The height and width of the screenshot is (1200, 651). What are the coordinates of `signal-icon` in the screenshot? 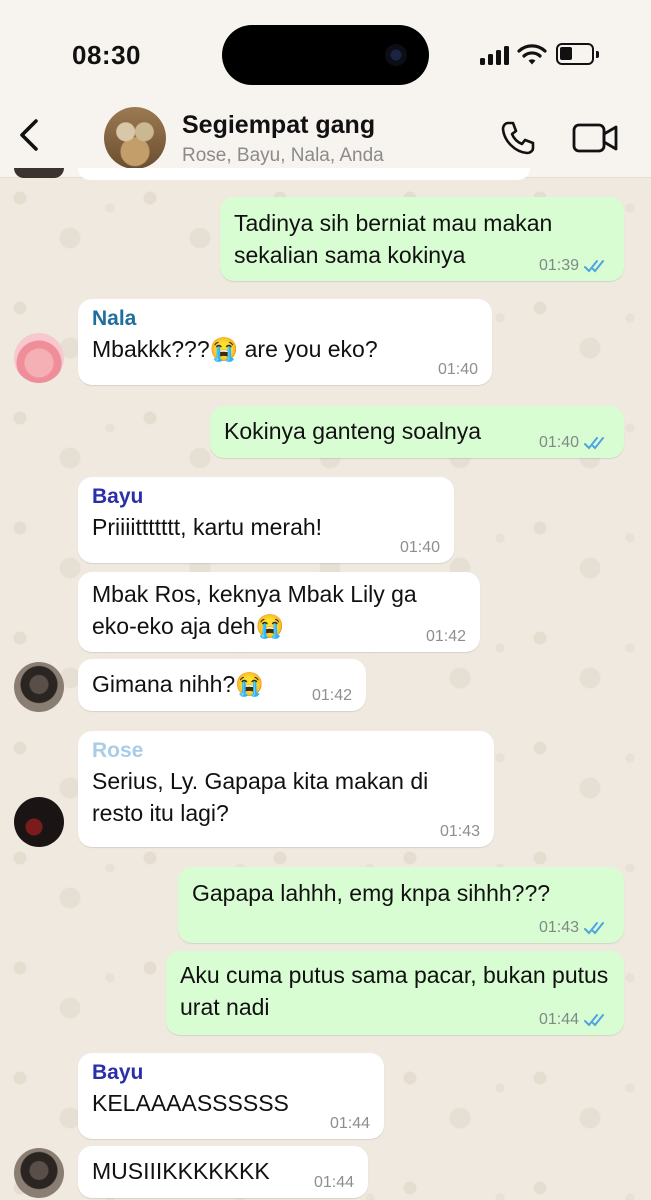 It's located at (496, 55).